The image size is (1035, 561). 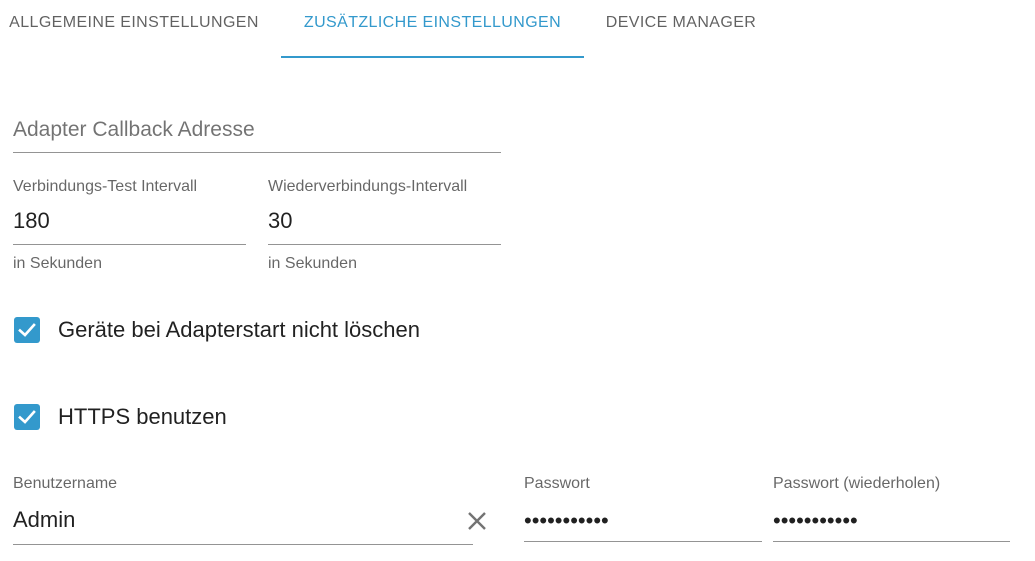 I want to click on tab-zusaetzliche-einstellungen: Zusätzliche Einstellungen, so click(x=432, y=29).